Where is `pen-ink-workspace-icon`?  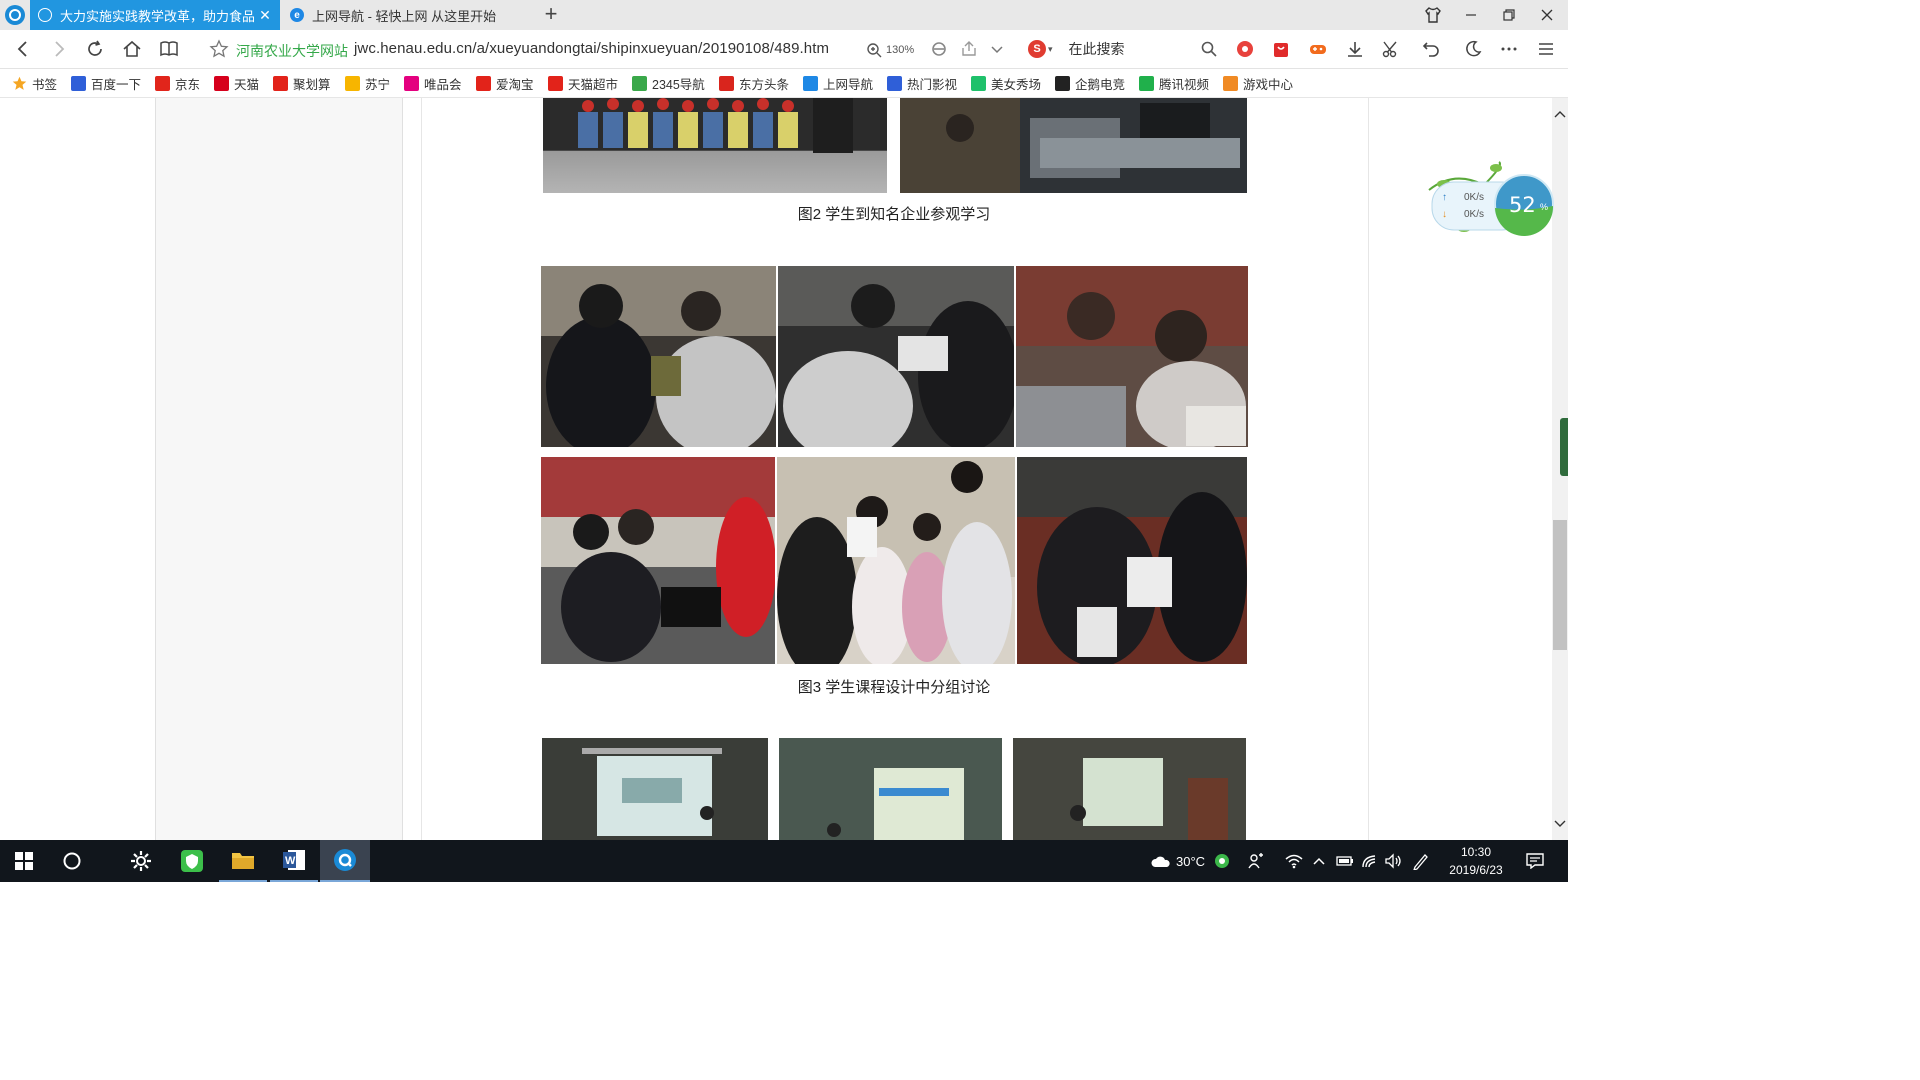
pen-ink-workspace-icon is located at coordinates (1421, 861).